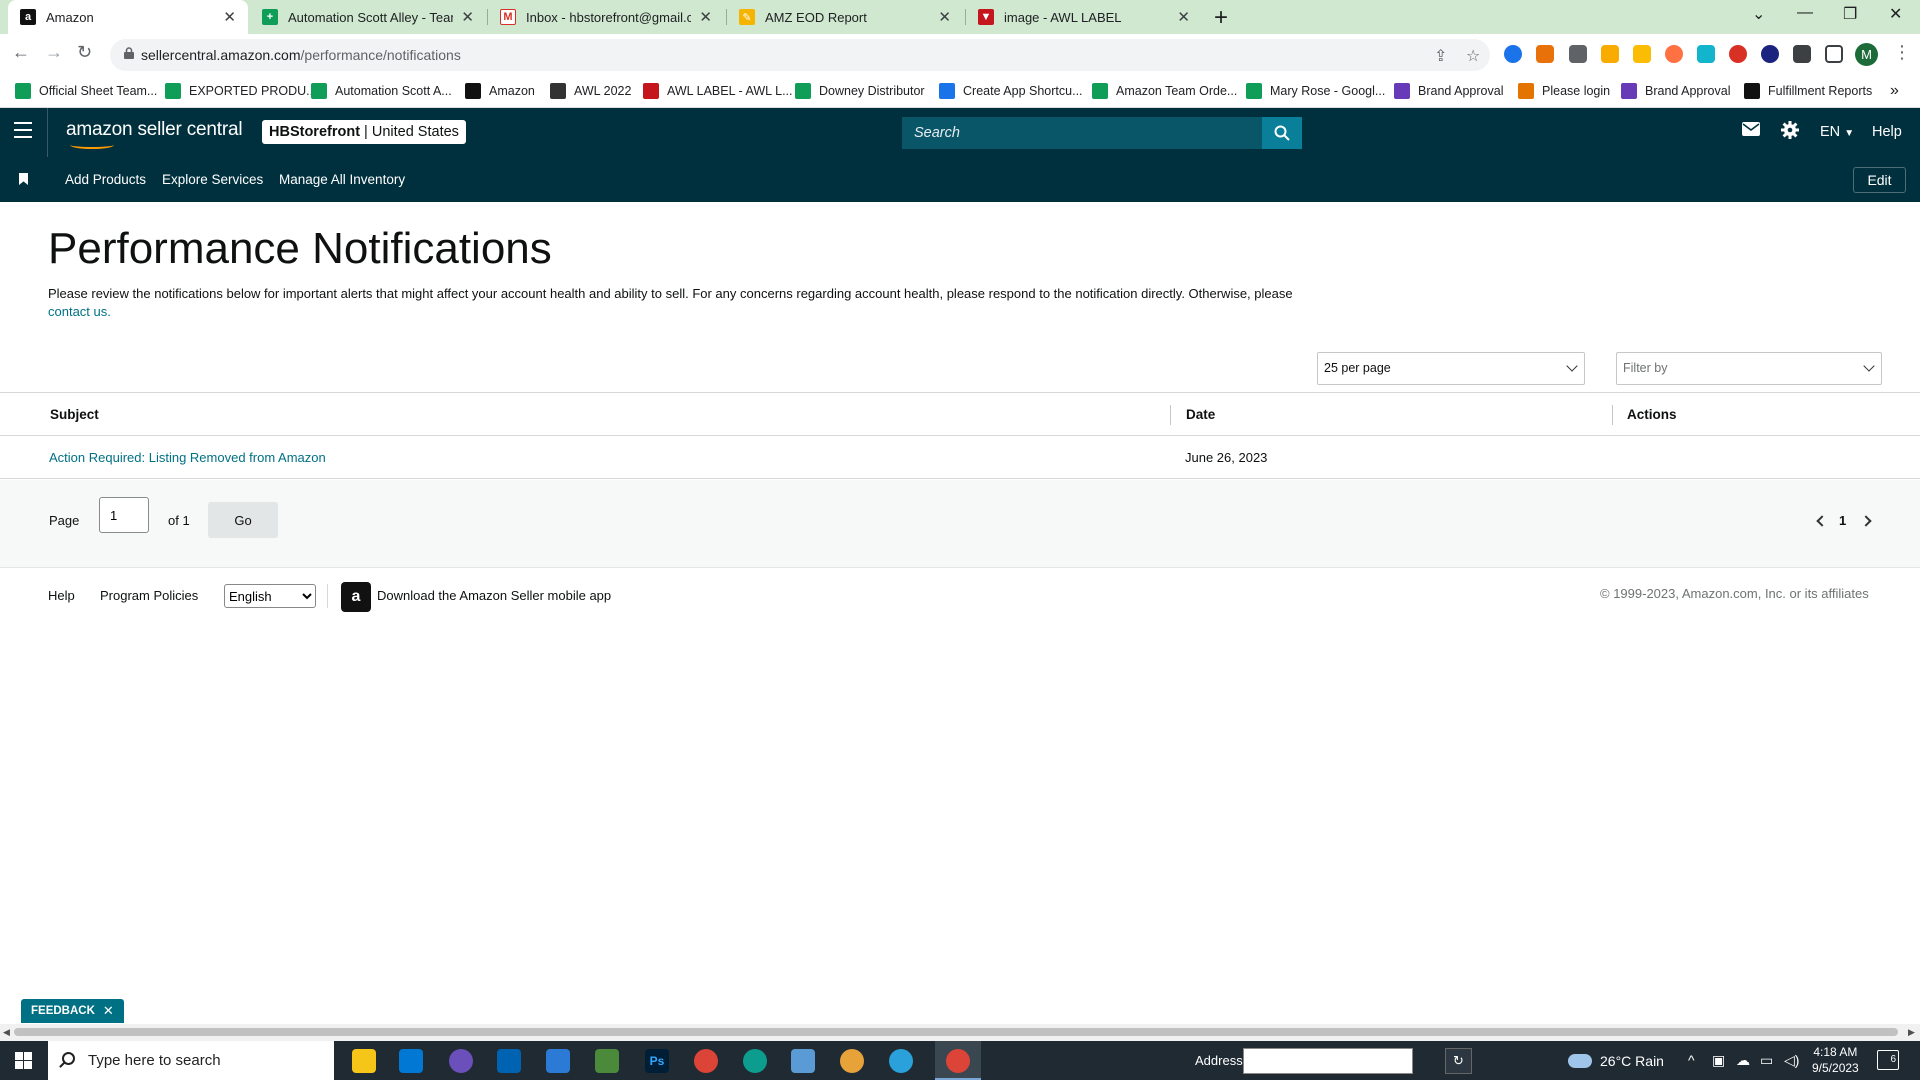  I want to click on mail-app-icon, so click(411, 1061).